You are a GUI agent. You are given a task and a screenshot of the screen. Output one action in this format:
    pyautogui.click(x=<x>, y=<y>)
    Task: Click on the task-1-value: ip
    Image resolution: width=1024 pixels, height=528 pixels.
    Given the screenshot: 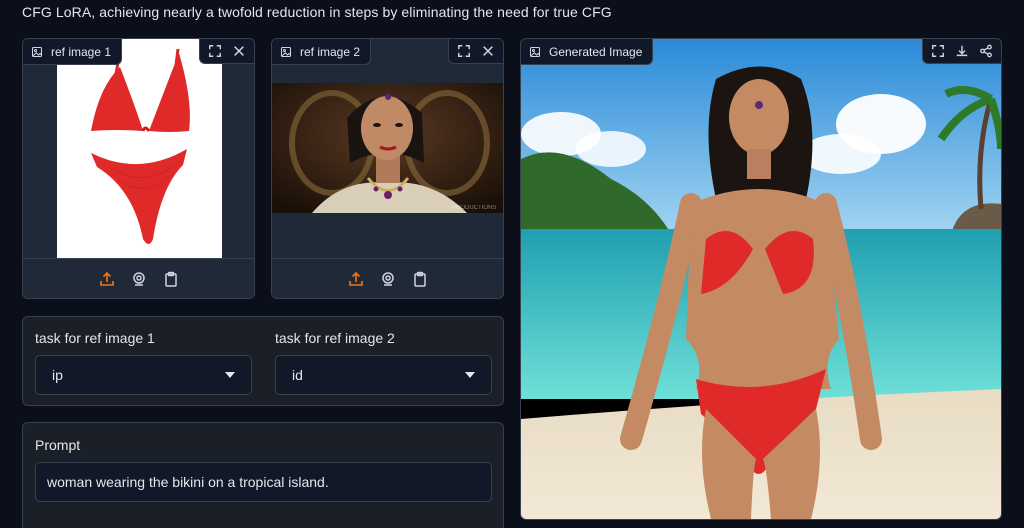 What is the action you would take?
    pyautogui.click(x=57, y=375)
    